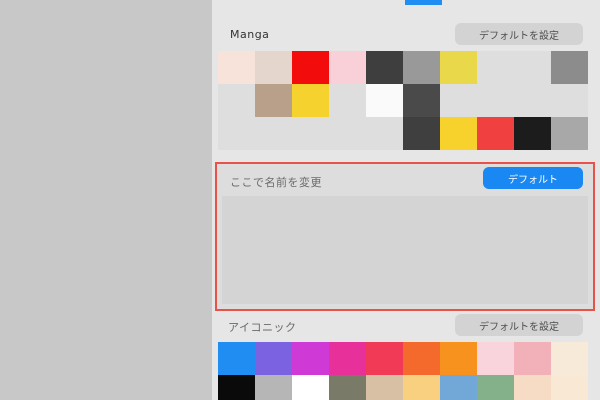 Image resolution: width=600 pixels, height=400 pixels. Describe the element at coordinates (250, 34) in the screenshot. I see `manga-section-title: Manga` at that location.